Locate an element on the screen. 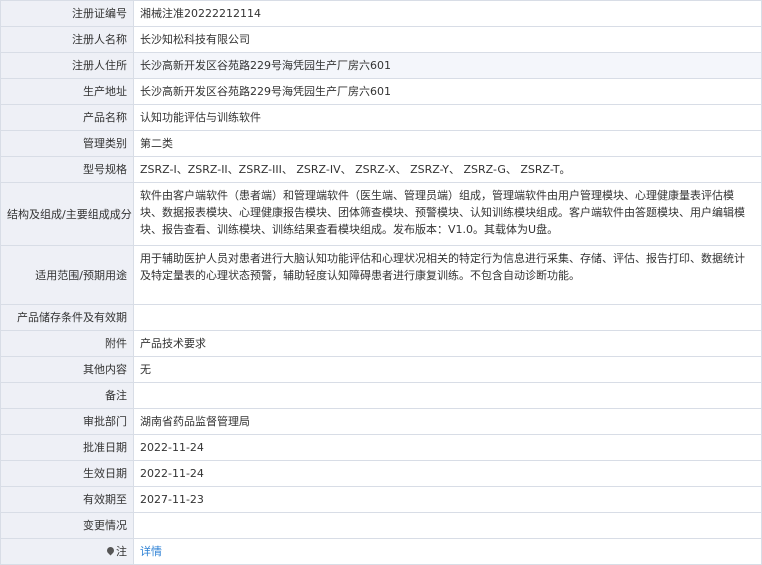 The width and height of the screenshot is (762, 565). row-product-name: 产品名称 认知功能评估与训练软件 is located at coordinates (381, 117).